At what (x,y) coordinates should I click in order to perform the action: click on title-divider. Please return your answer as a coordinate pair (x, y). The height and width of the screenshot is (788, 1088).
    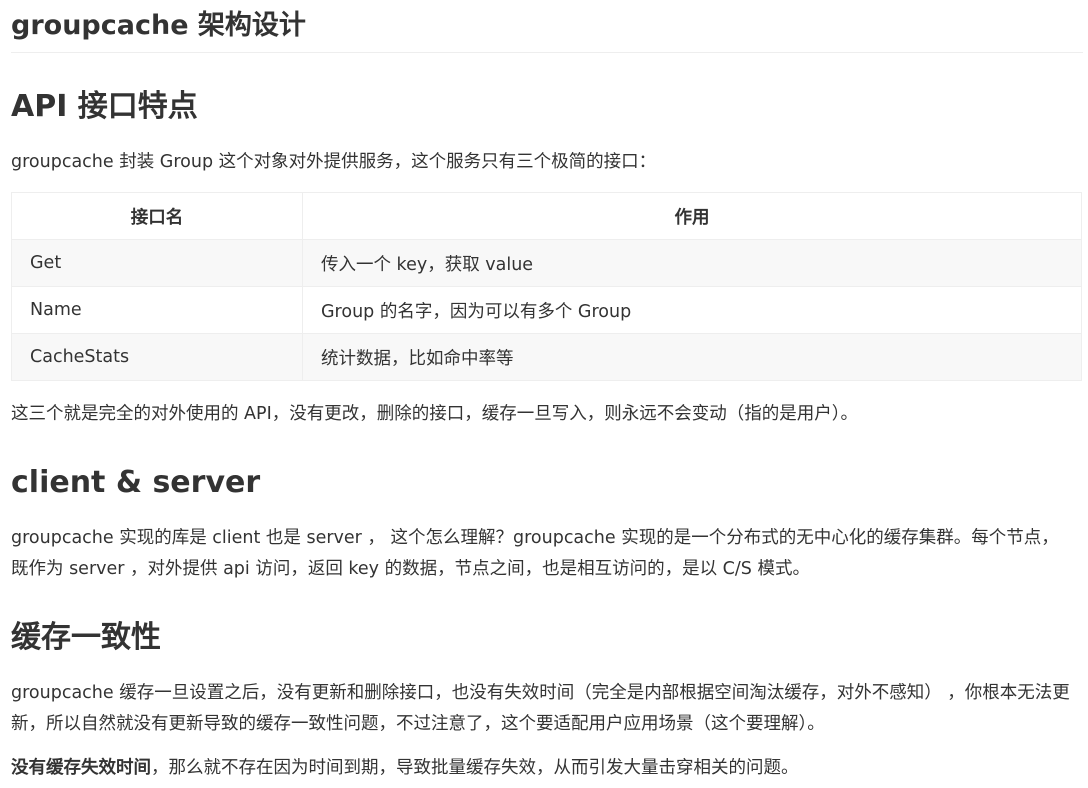
    Looking at the image, I should click on (547, 52).